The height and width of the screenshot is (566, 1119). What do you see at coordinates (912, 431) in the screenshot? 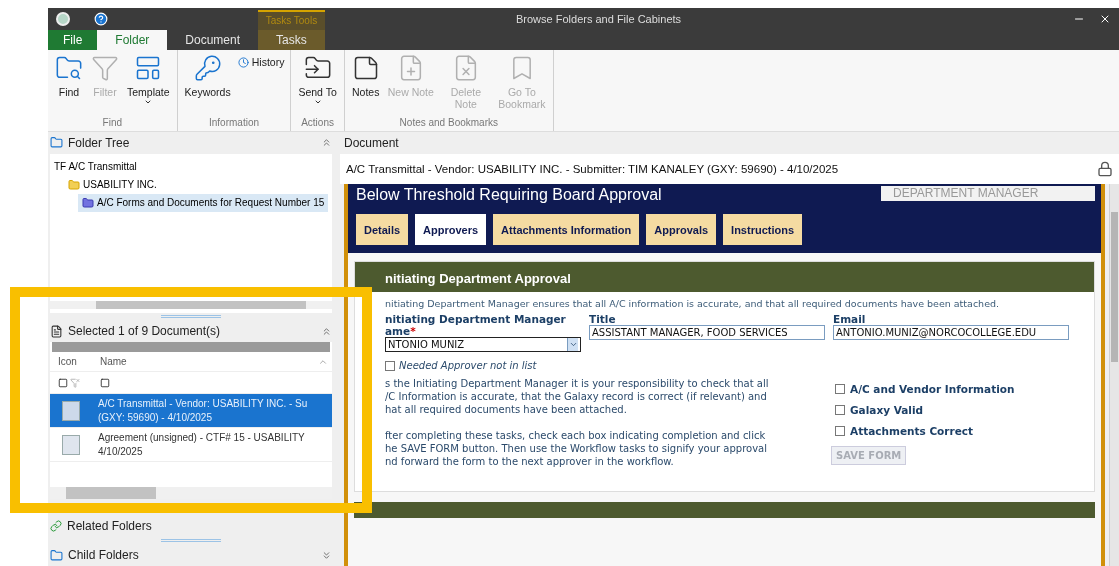
I see `checkbox-label: Attachments Correct` at bounding box center [912, 431].